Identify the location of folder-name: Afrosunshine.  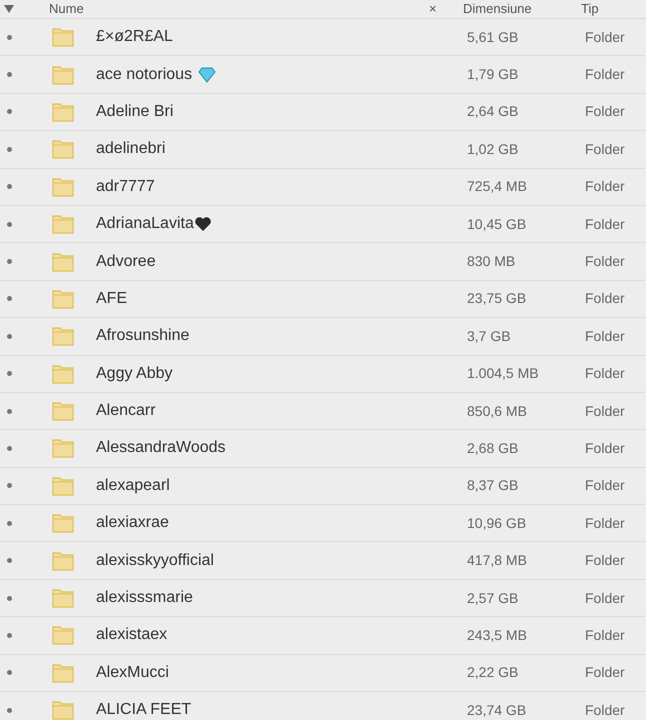
(143, 336).